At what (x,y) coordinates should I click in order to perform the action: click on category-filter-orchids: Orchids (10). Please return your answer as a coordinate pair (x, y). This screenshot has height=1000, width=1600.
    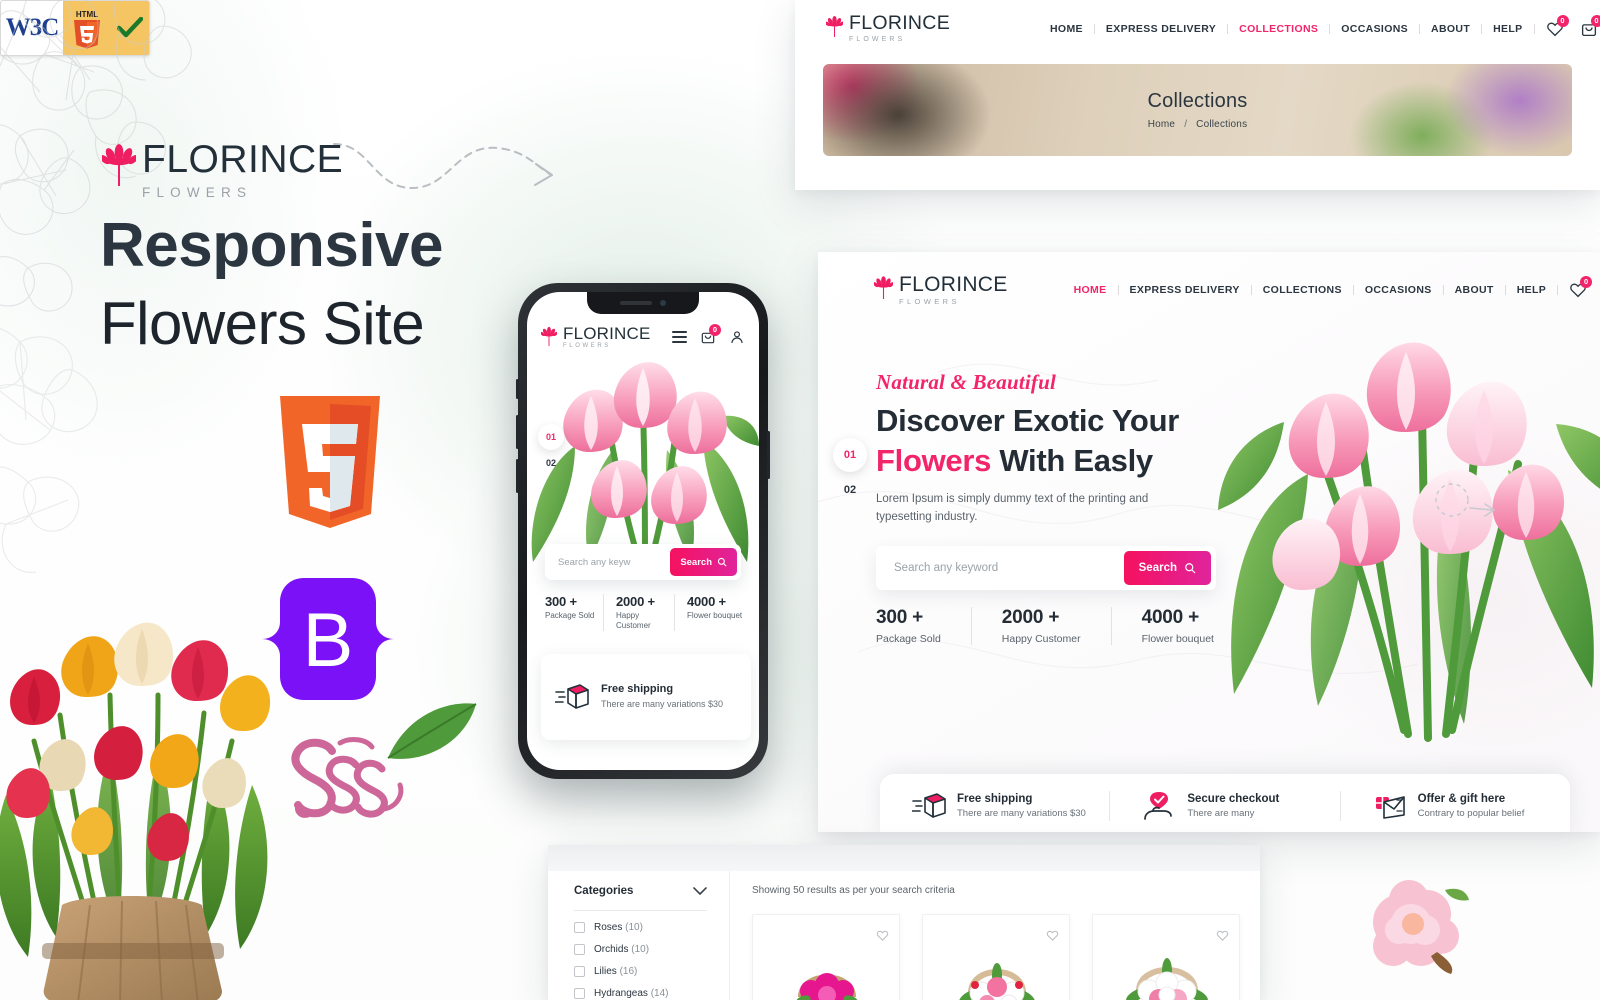
    Looking at the image, I should click on (640, 949).